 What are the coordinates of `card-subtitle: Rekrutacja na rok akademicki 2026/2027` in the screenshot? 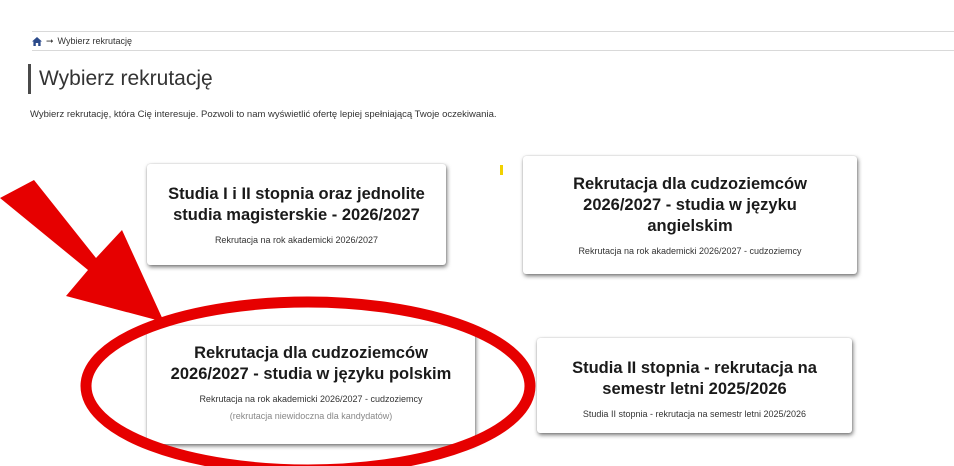 It's located at (296, 240).